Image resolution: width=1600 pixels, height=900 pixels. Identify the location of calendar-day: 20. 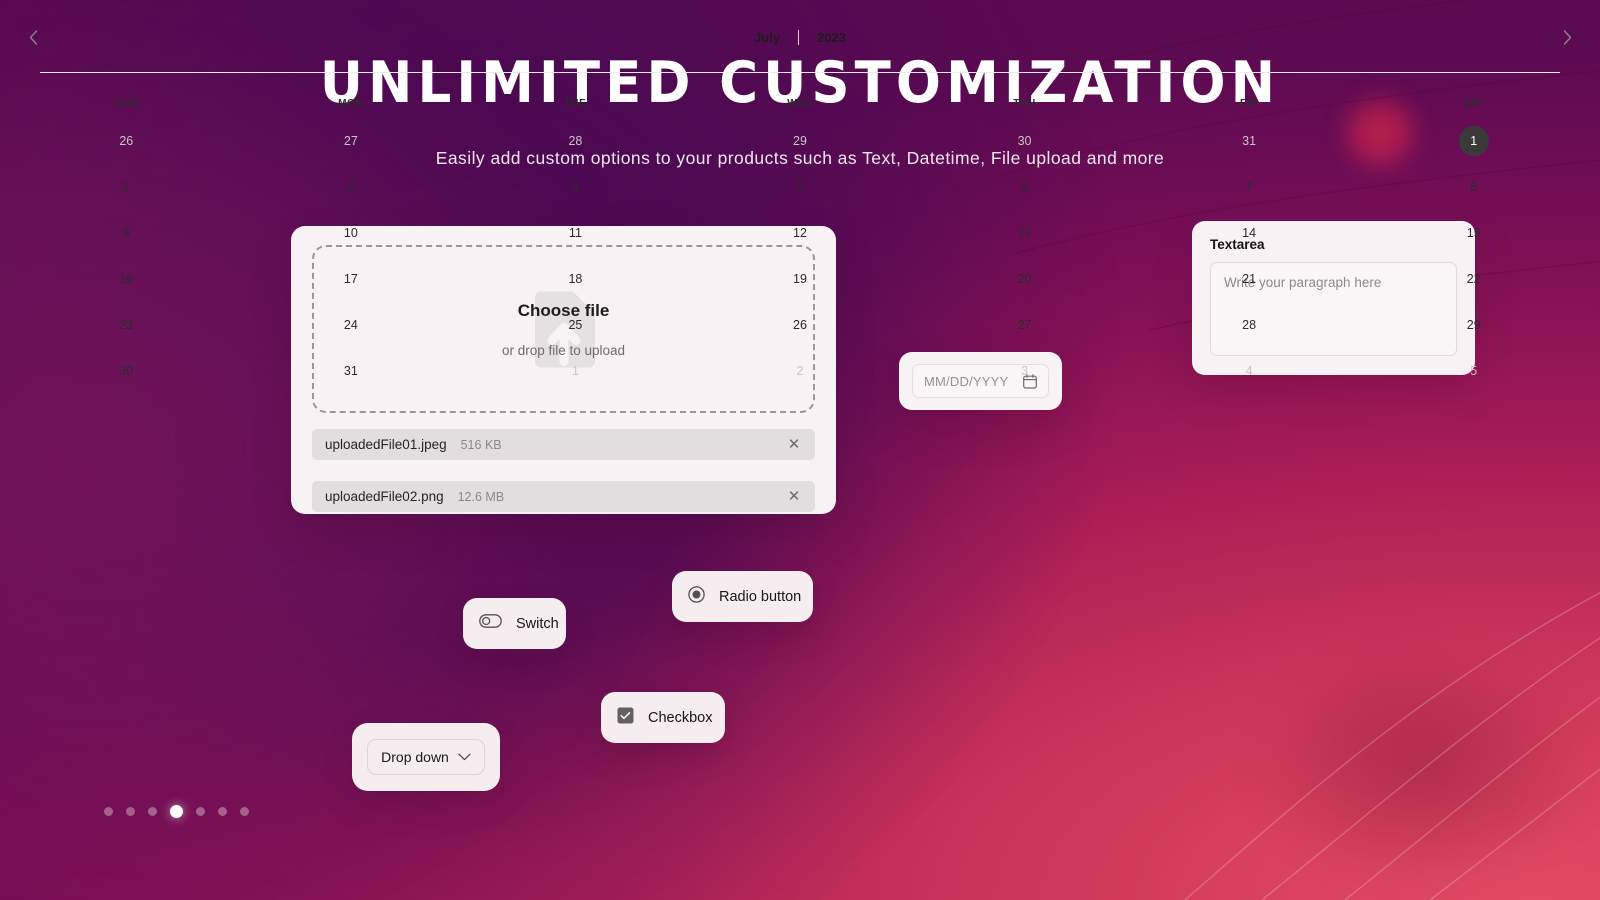
(1024, 279).